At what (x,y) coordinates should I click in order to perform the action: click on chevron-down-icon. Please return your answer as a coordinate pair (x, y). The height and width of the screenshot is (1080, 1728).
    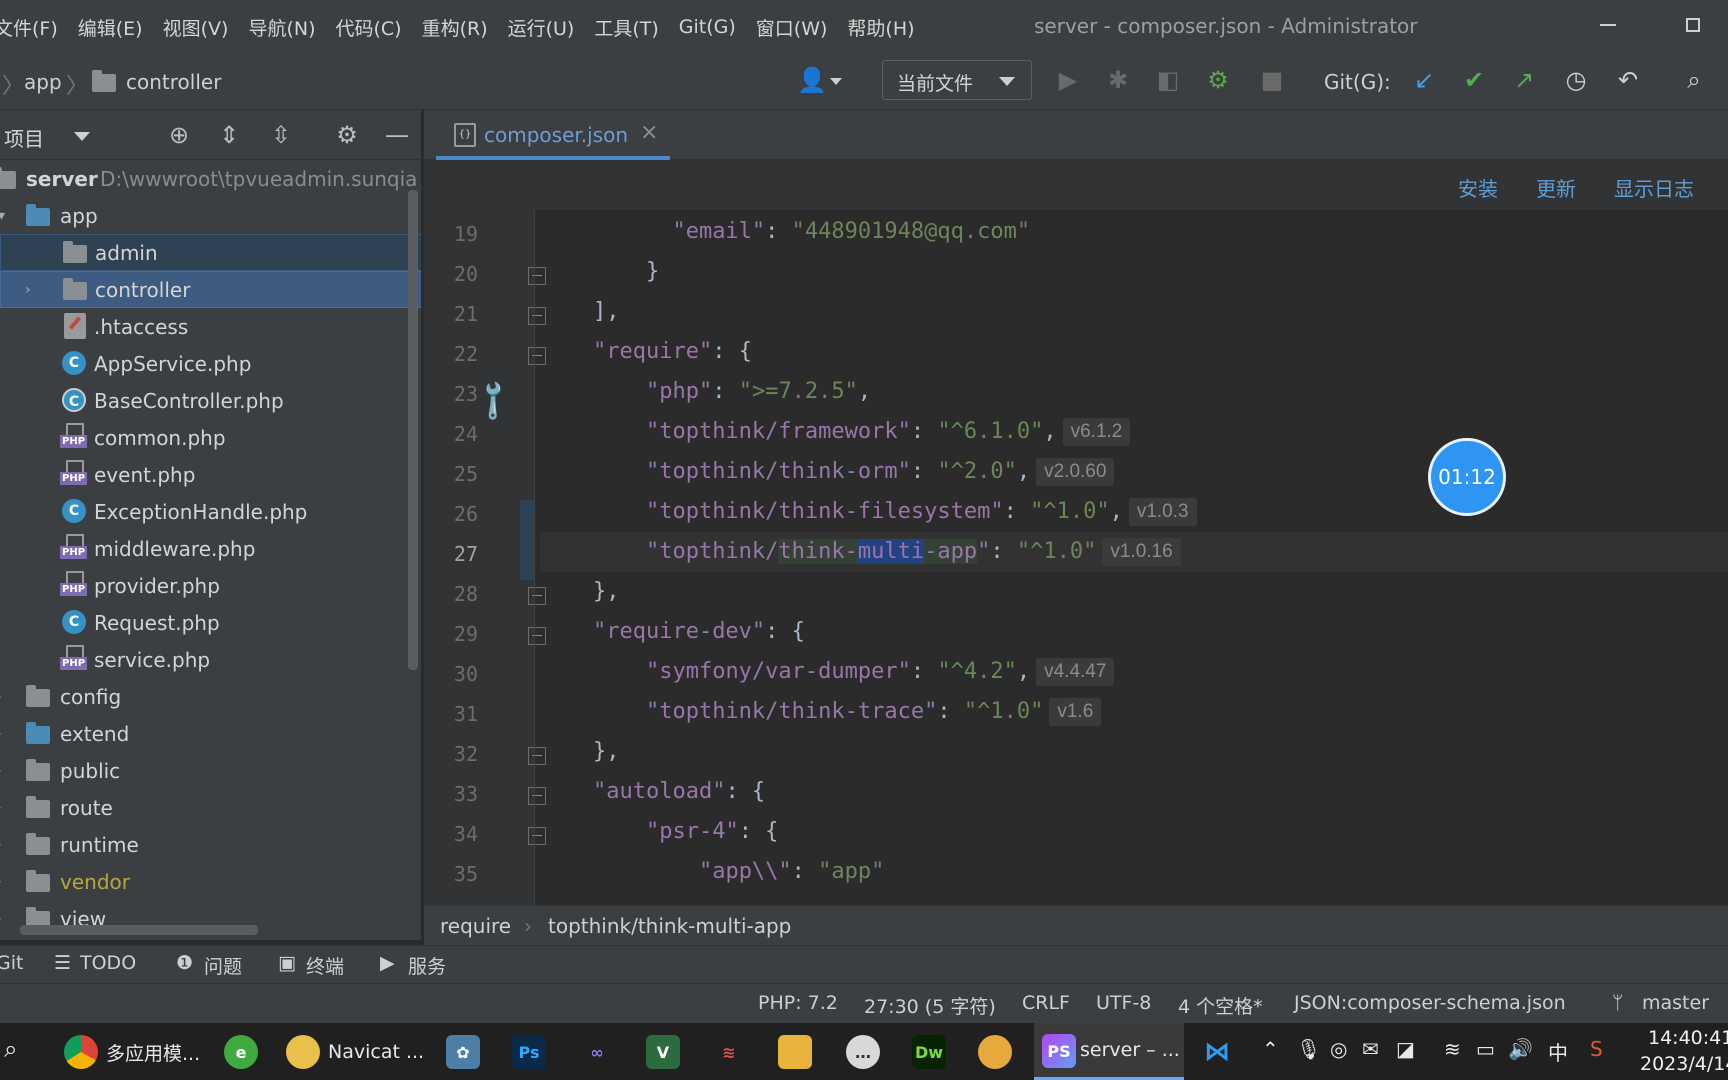
    Looking at the image, I should click on (82, 136).